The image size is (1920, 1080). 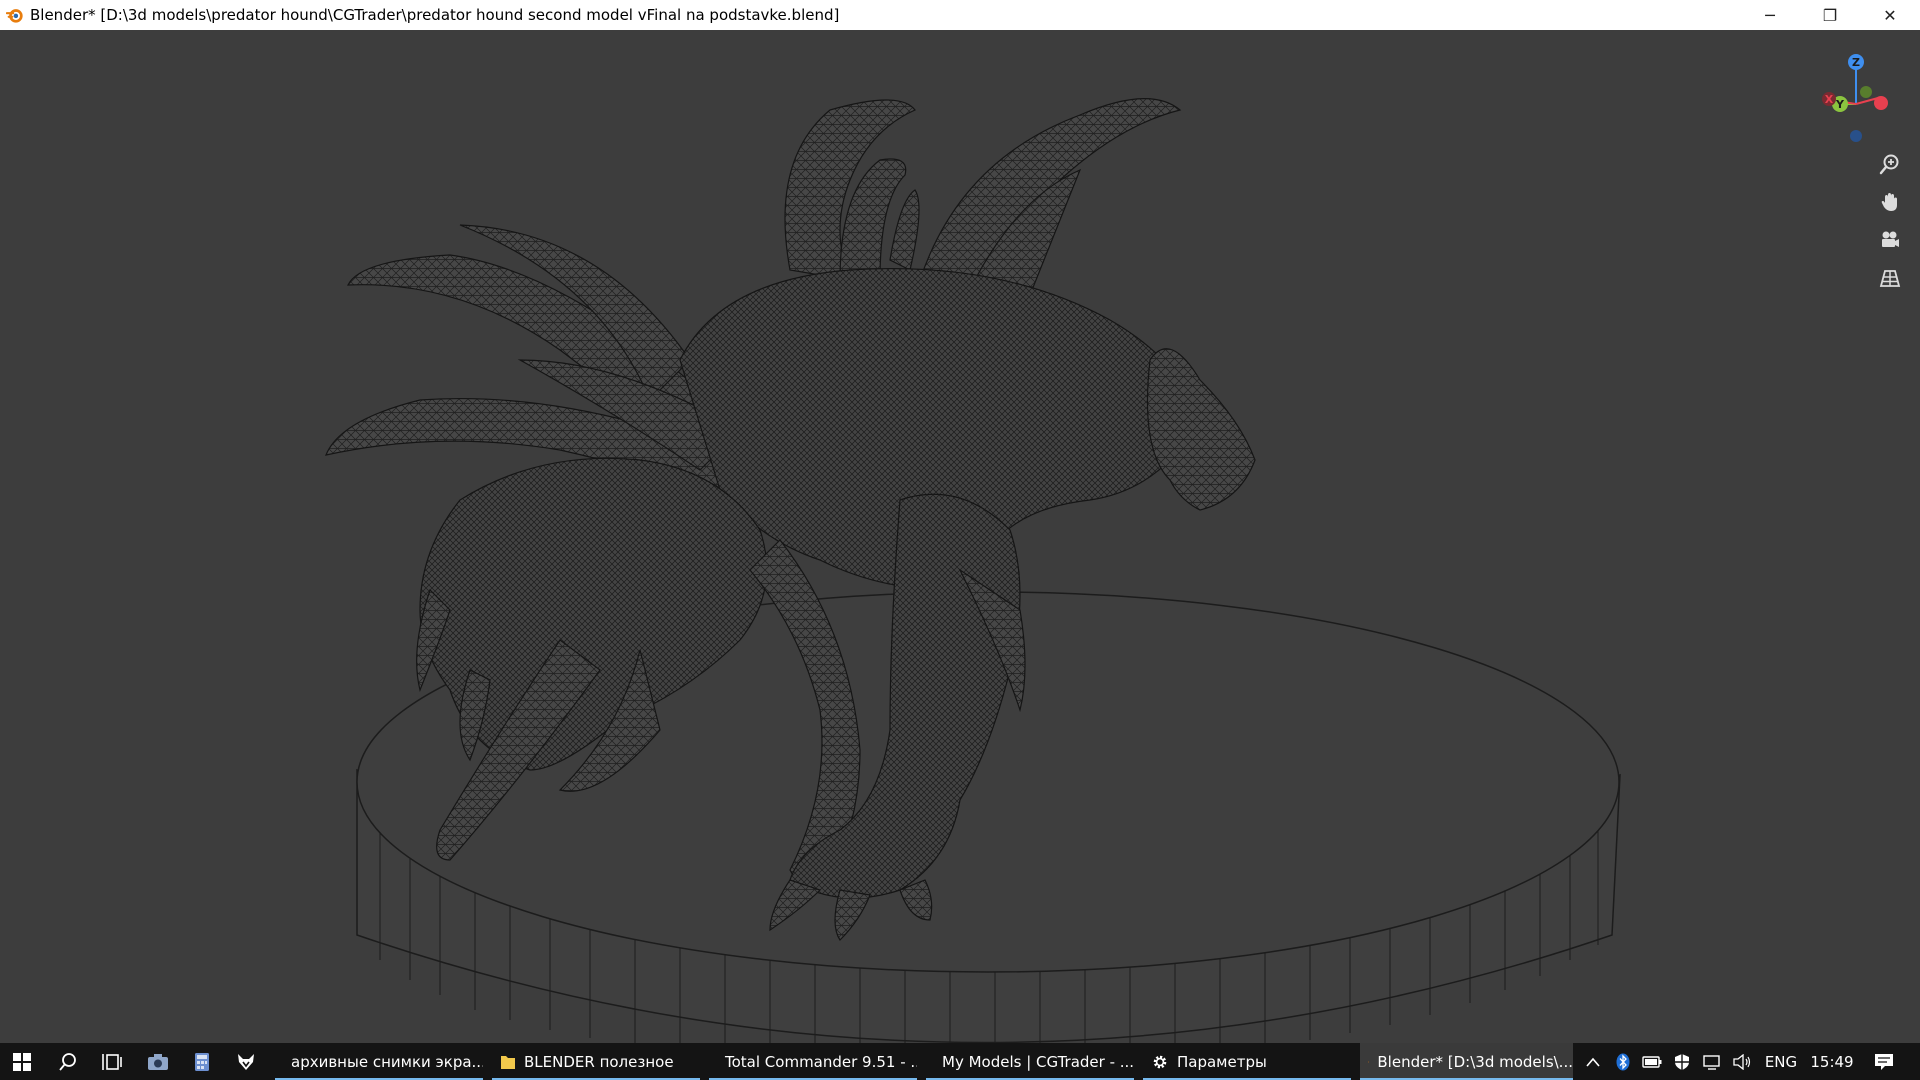 I want to click on bluetooth-tray-icon-button, so click(x=1623, y=1061).